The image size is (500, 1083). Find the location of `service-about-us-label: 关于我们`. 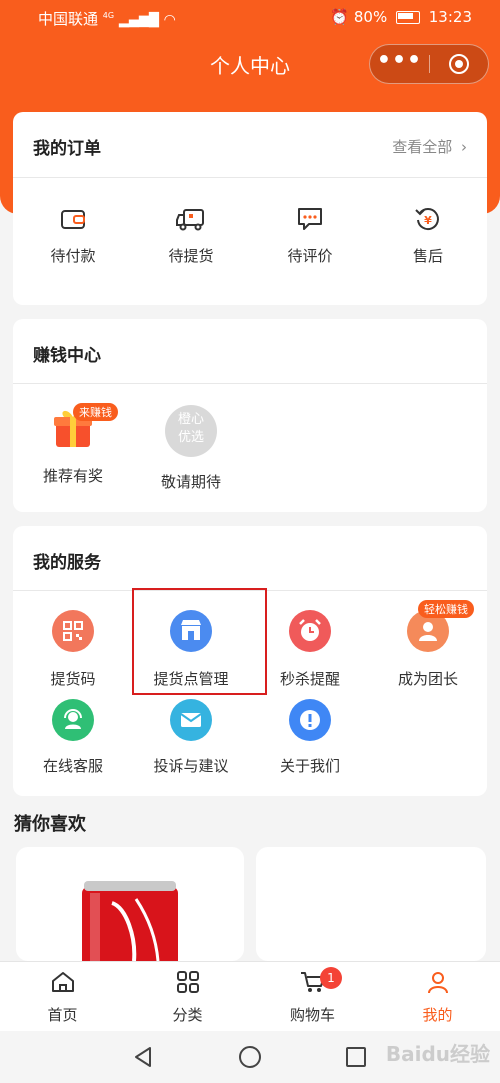

service-about-us-label: 关于我们 is located at coordinates (309, 766).